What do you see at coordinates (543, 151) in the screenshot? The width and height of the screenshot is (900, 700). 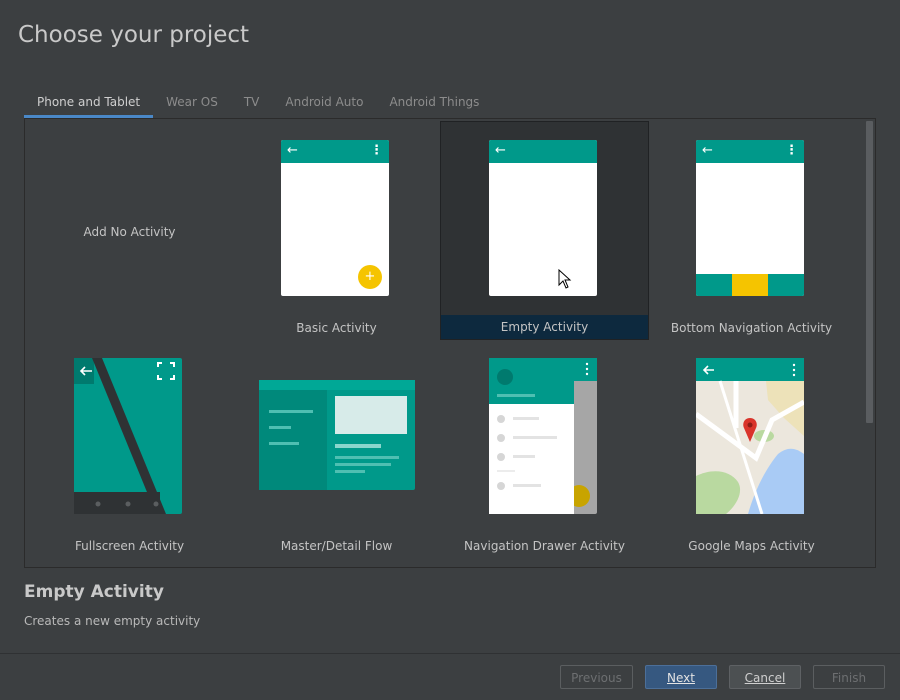 I see `app-bar: ←` at bounding box center [543, 151].